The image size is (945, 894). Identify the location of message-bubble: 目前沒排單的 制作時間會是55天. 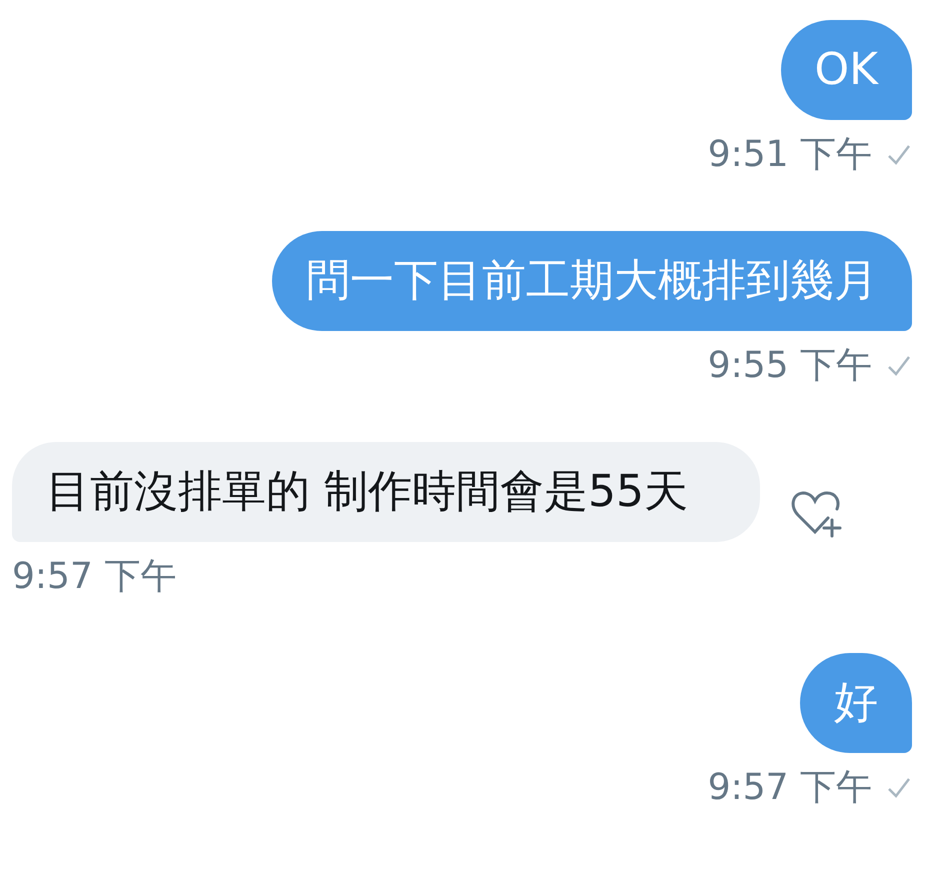
(386, 492).